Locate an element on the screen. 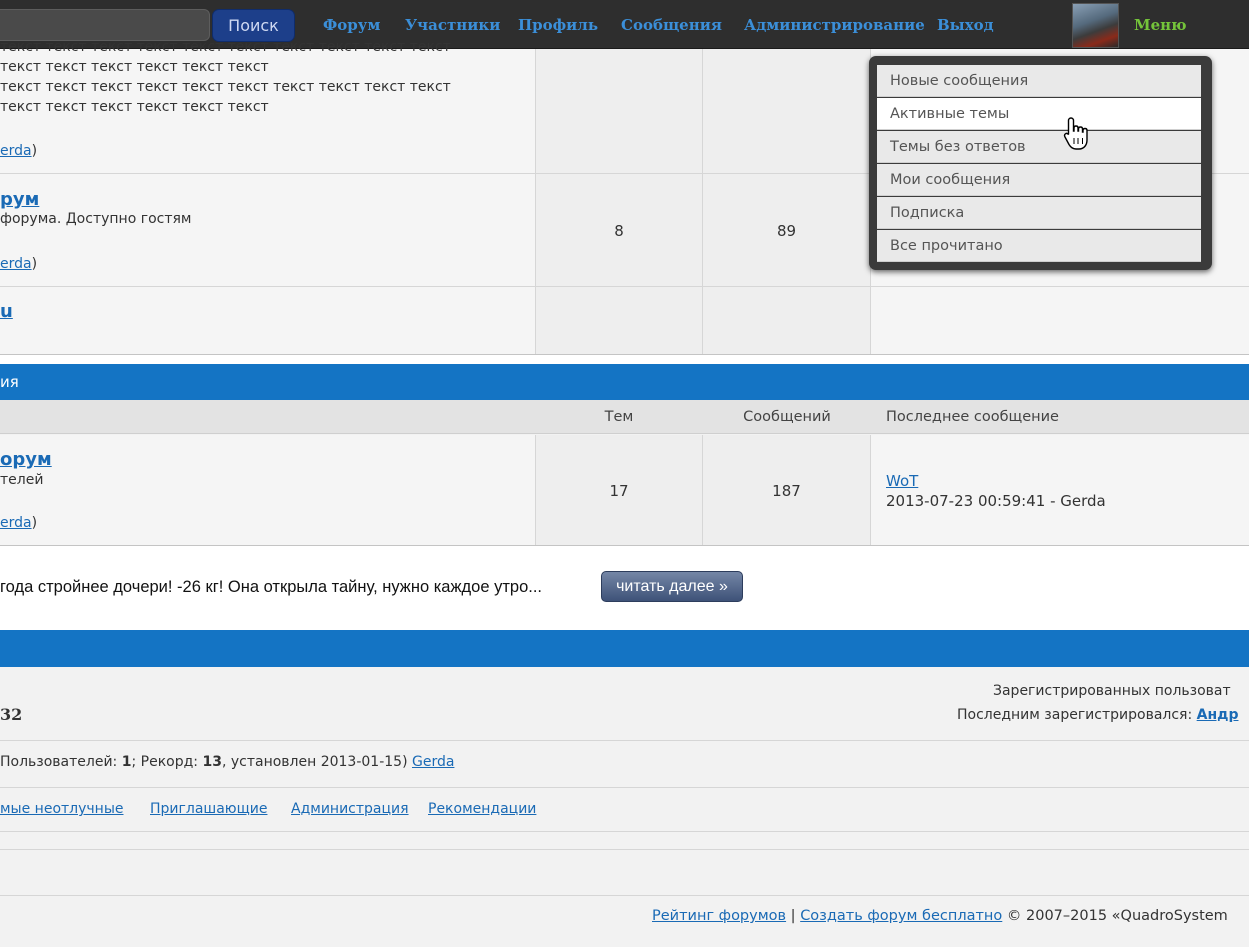 This screenshot has width=1249, height=947. topics-count-cell: 8 is located at coordinates (619, 230).